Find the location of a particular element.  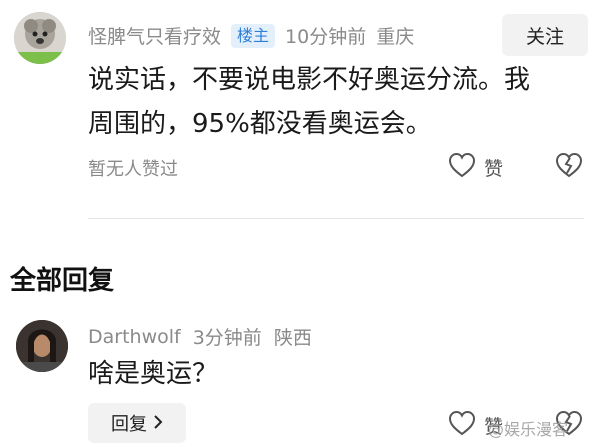

reply-button: 回复 is located at coordinates (137, 423).